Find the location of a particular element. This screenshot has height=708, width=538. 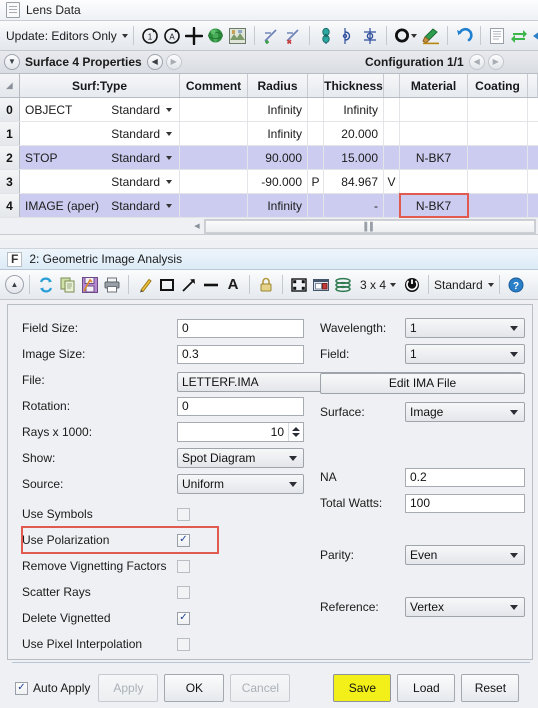

refresh-icon is located at coordinates (46, 285).